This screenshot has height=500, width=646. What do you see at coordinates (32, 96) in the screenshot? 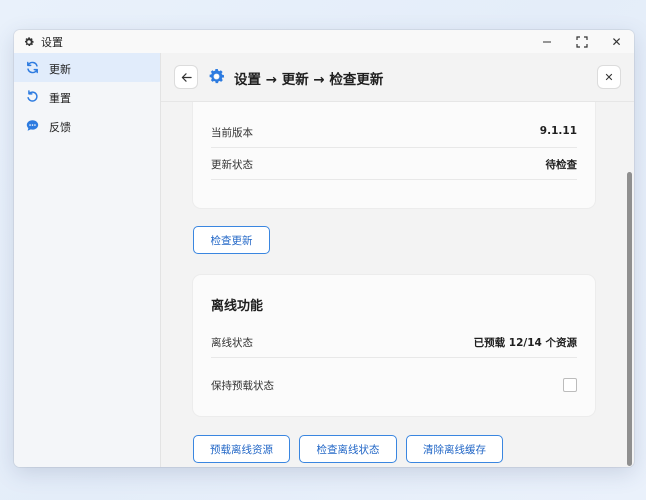
I see `reset-icon` at bounding box center [32, 96].